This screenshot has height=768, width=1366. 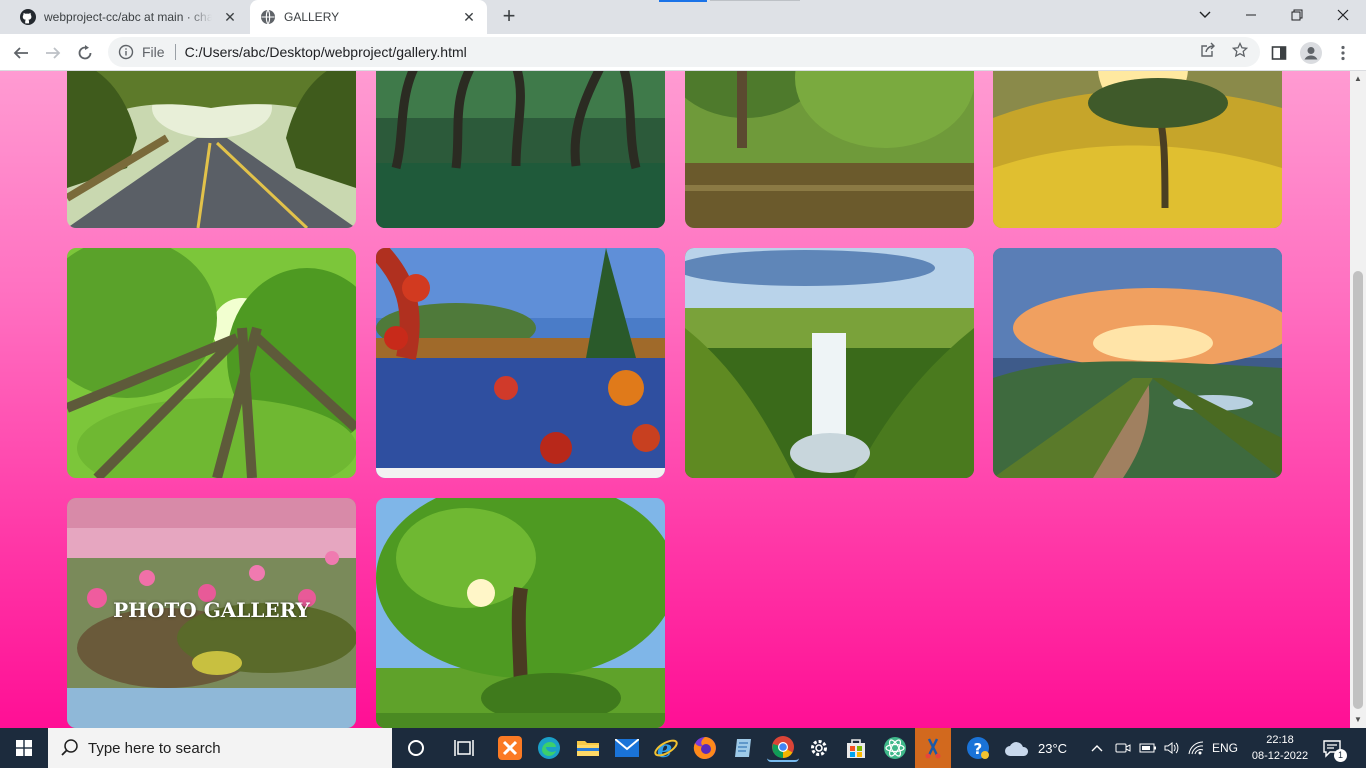 I want to click on address-separator, so click(x=175, y=52).